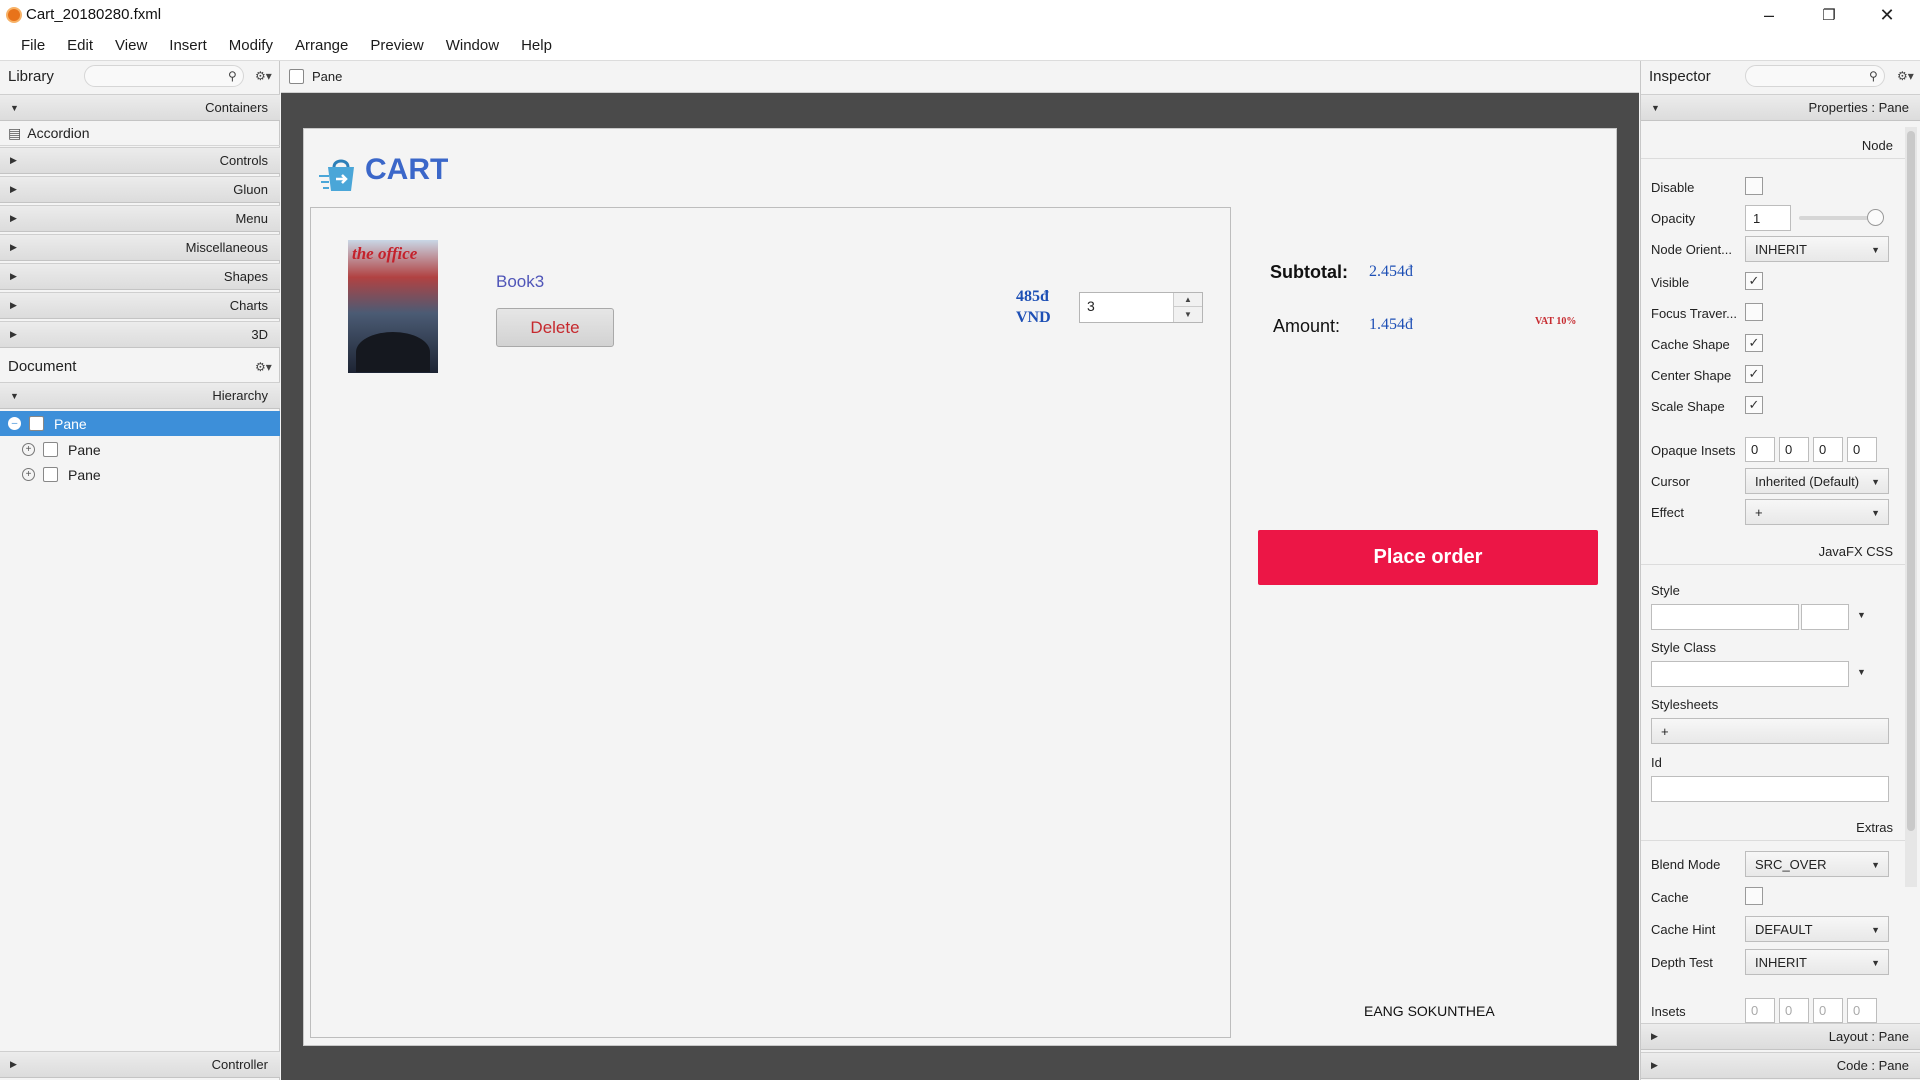 The height and width of the screenshot is (1080, 1920). Describe the element at coordinates (1428, 557) in the screenshot. I see `place-order-button: Place order` at that location.